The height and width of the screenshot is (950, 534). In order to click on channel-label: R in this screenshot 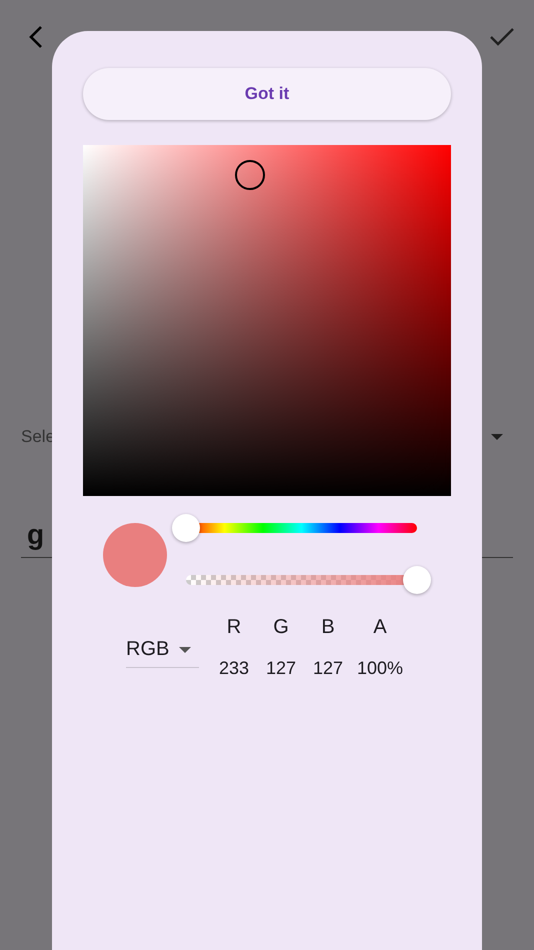, I will do `click(234, 627)`.